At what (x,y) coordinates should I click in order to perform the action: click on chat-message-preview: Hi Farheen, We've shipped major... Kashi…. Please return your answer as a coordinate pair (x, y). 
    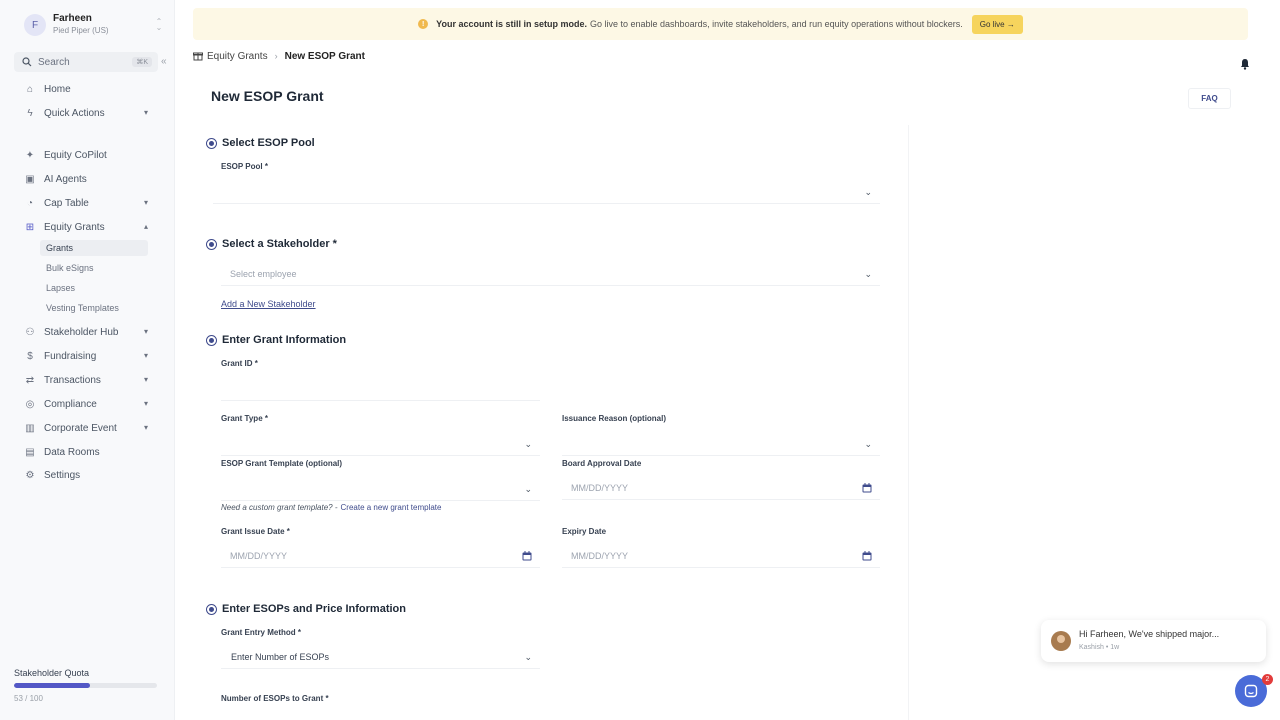
    Looking at the image, I should click on (1153, 641).